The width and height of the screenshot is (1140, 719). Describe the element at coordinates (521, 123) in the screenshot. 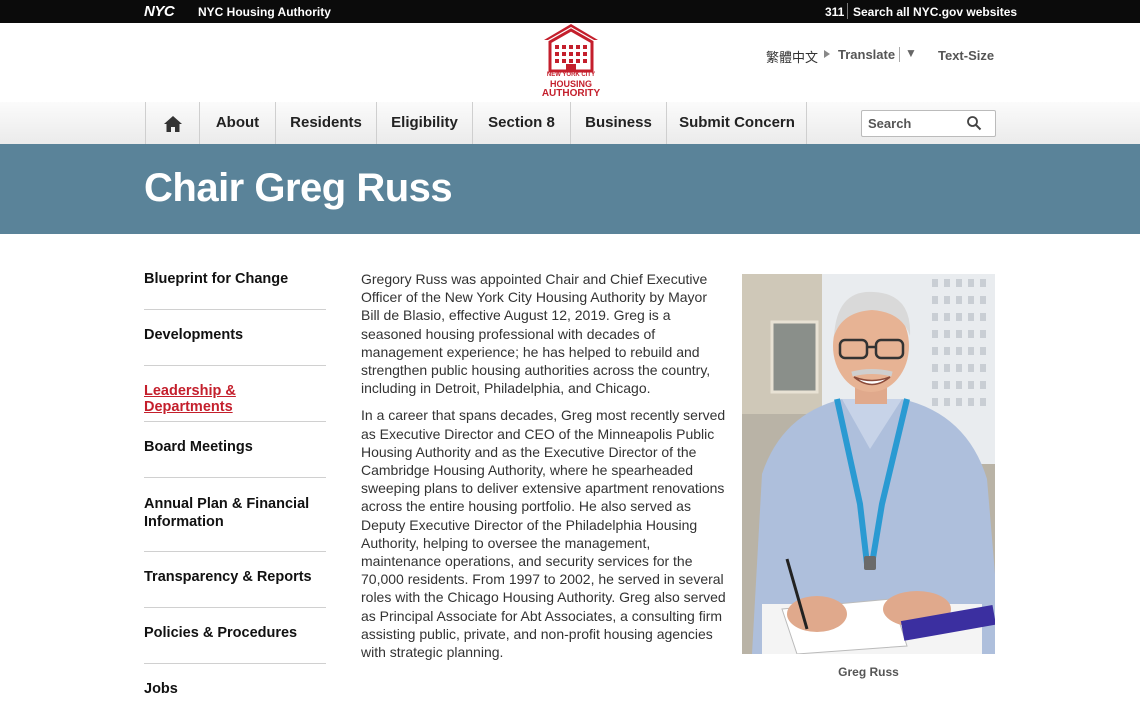

I see `nav-section-8: Section 8` at that location.